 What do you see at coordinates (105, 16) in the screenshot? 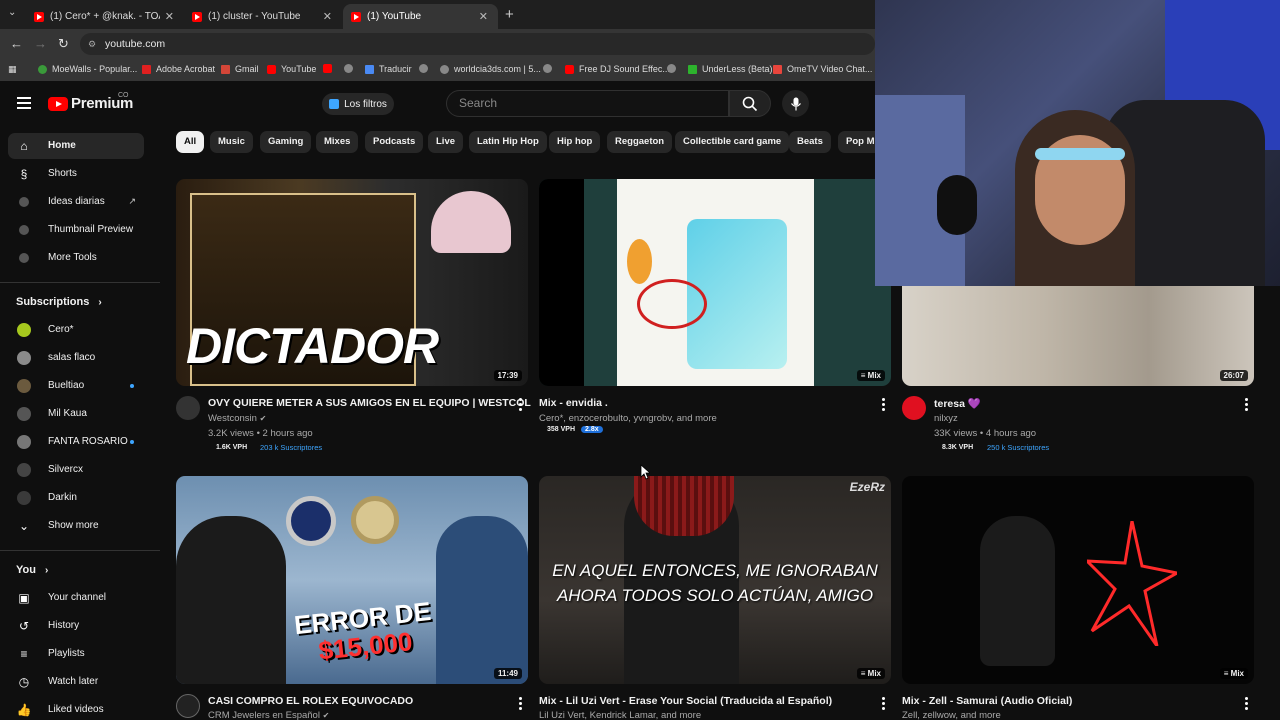
I see `browser-tab: (1) Cero* + @knak. - TOA (Vide ✕` at bounding box center [105, 16].